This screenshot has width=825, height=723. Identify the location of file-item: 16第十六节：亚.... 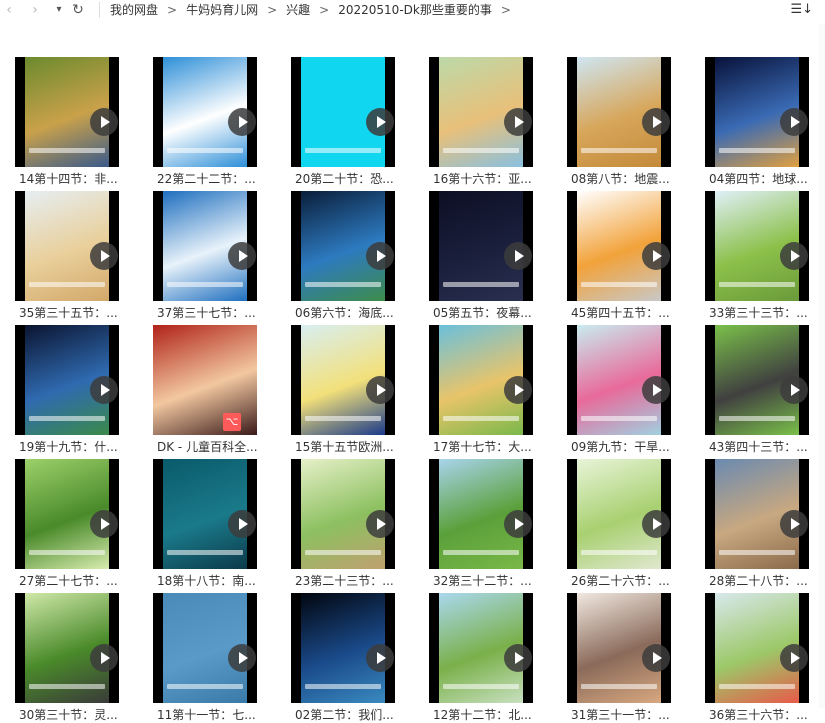
(489, 121).